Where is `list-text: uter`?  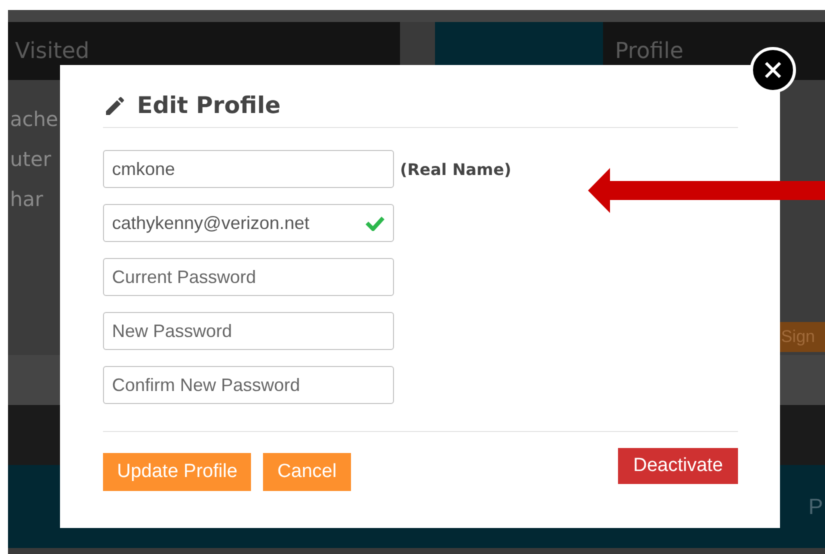
list-text: uter is located at coordinates (31, 159).